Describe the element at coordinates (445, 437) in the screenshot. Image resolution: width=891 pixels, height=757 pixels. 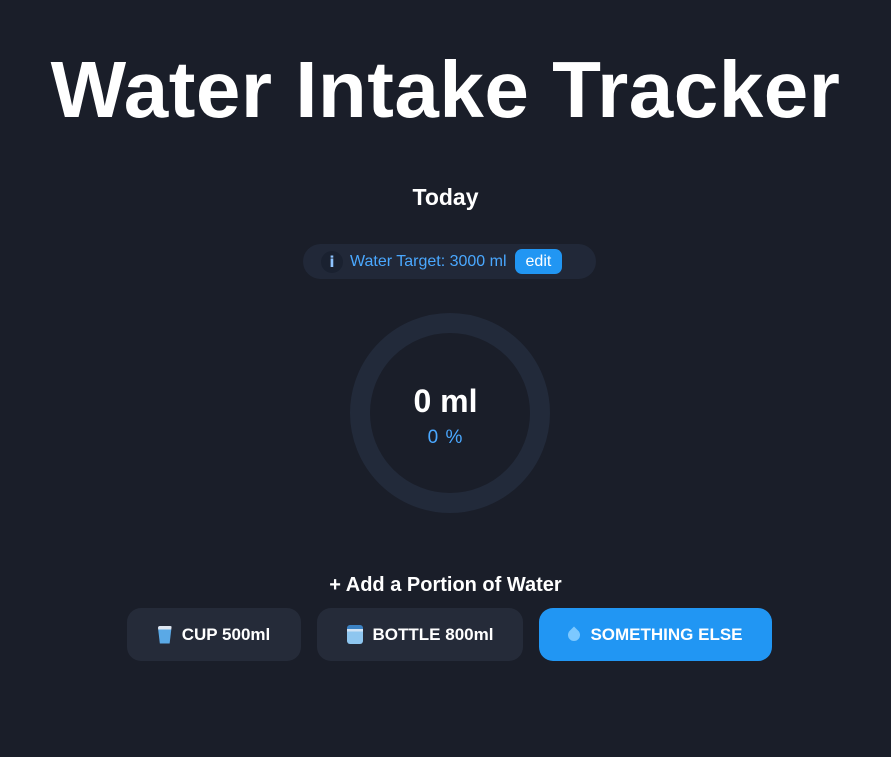
I see `progress-percent: 0 %` at that location.